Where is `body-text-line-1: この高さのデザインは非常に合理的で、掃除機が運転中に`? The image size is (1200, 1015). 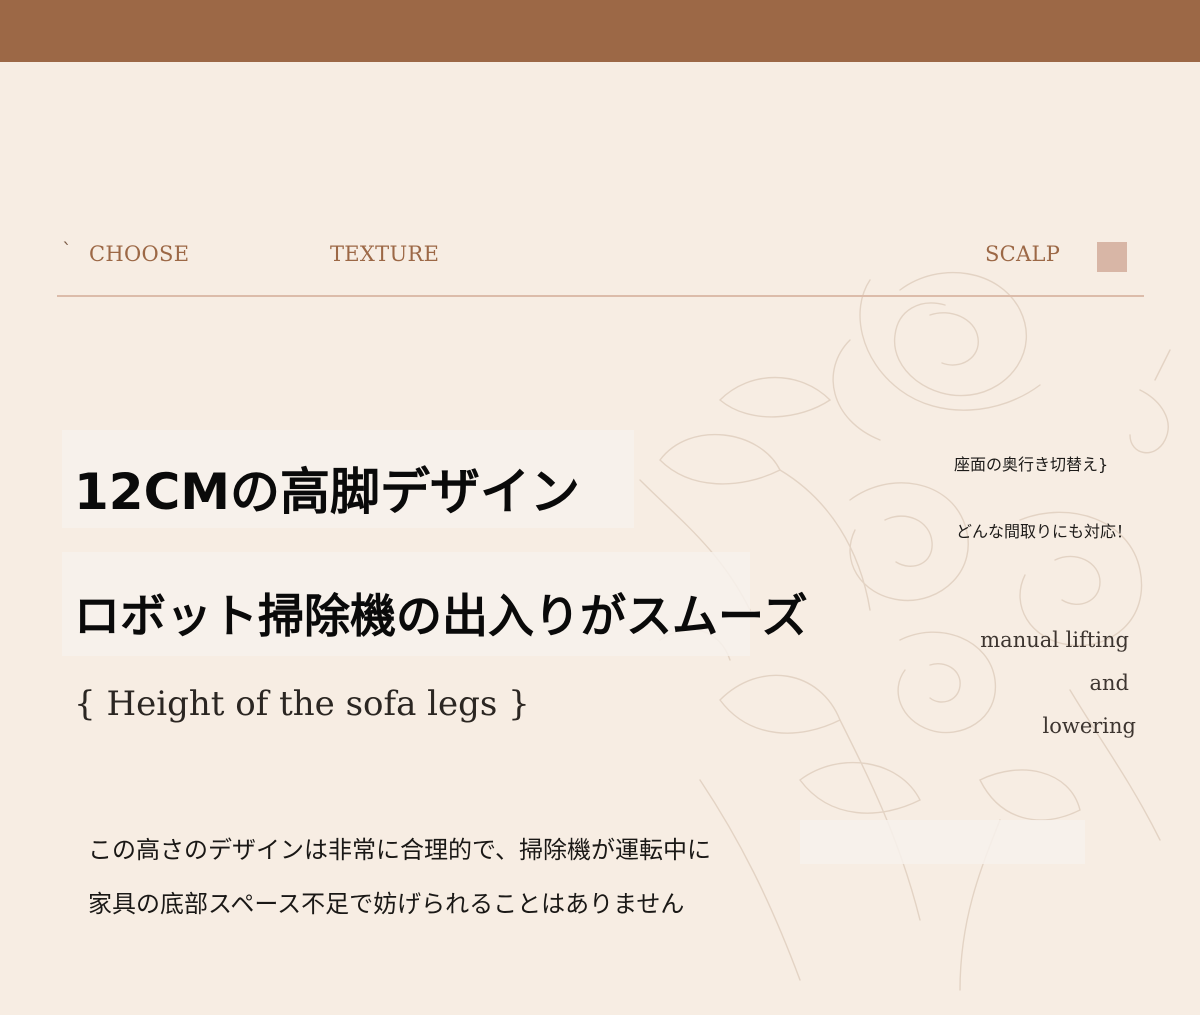
body-text-line-1: この高さのデザインは非常に合理的で、掃除機が運転中に is located at coordinates (400, 850).